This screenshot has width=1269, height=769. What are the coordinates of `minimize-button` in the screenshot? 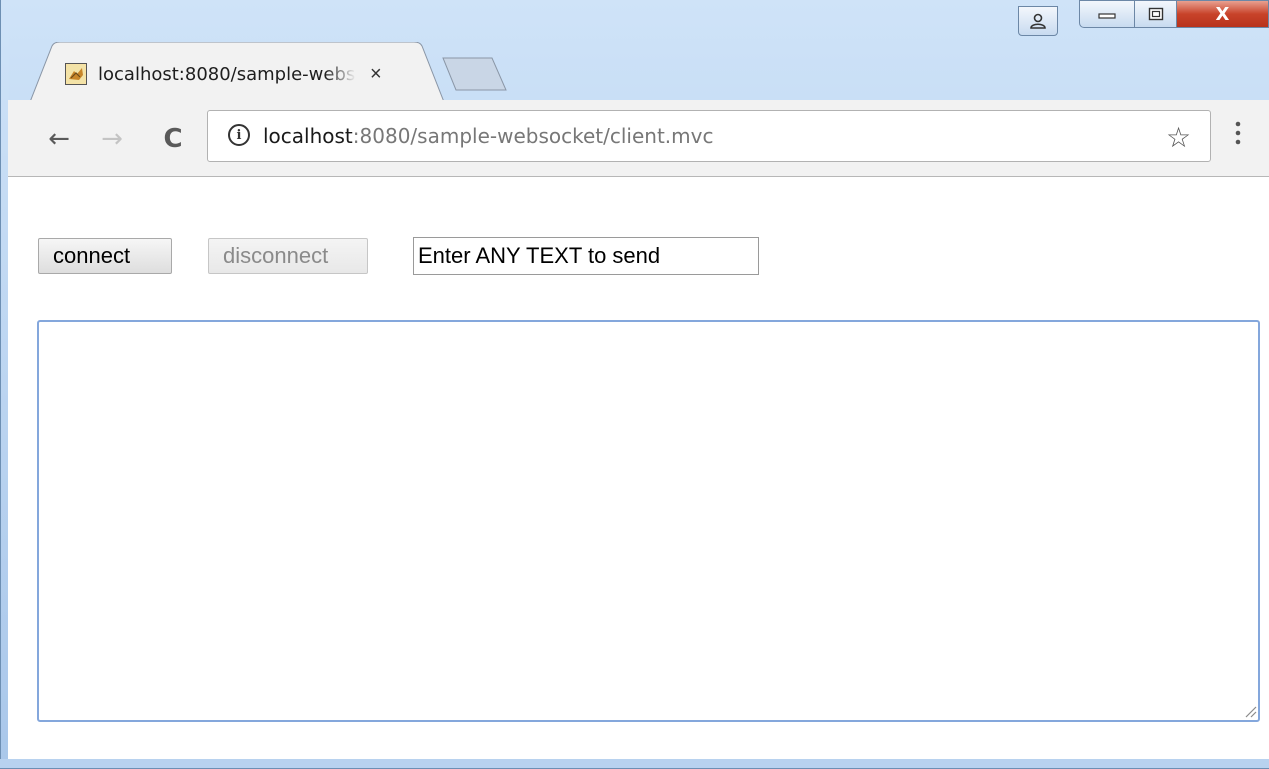 It's located at (1107, 14).